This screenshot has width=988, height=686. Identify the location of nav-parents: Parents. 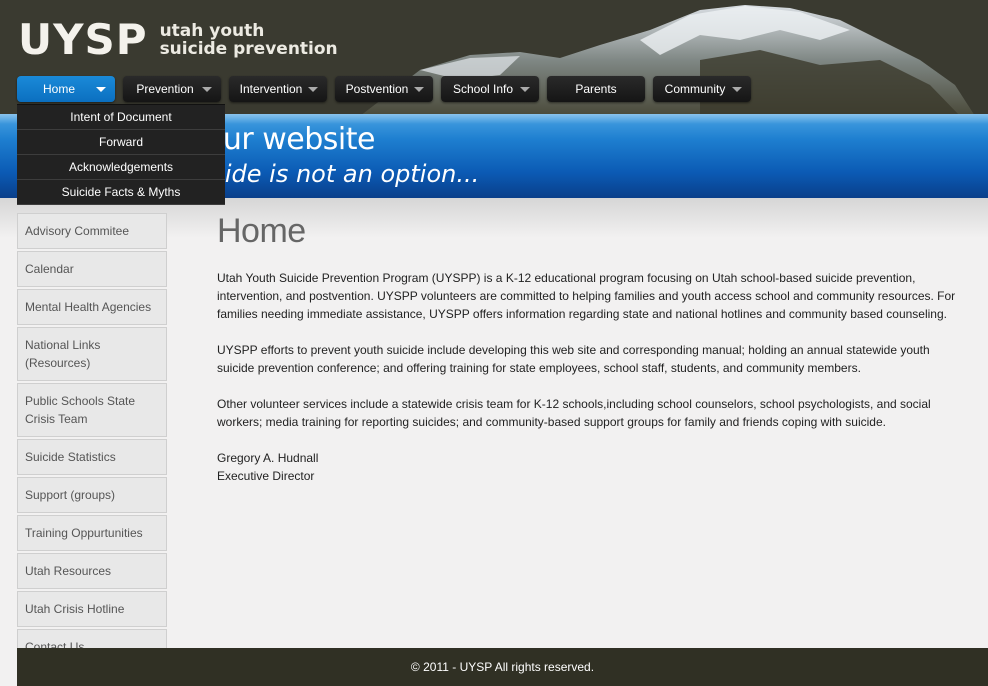
(596, 89).